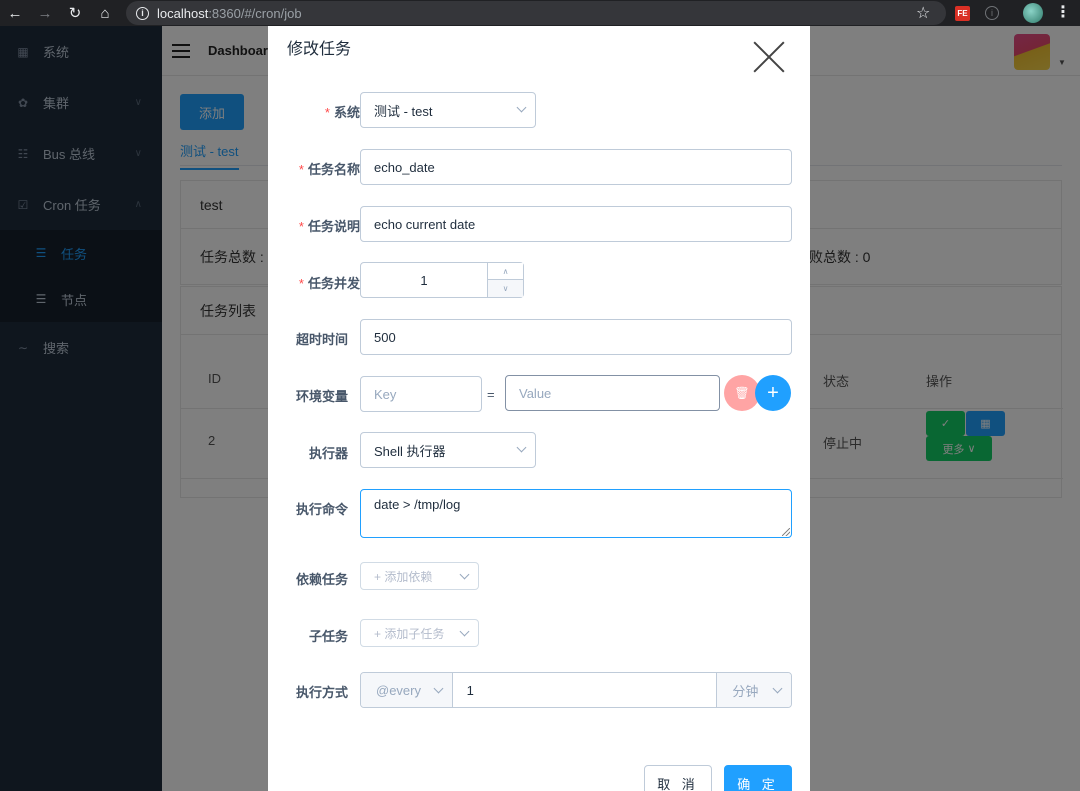 The image size is (1080, 791). I want to click on env-value-placeholder: Value, so click(535, 393).